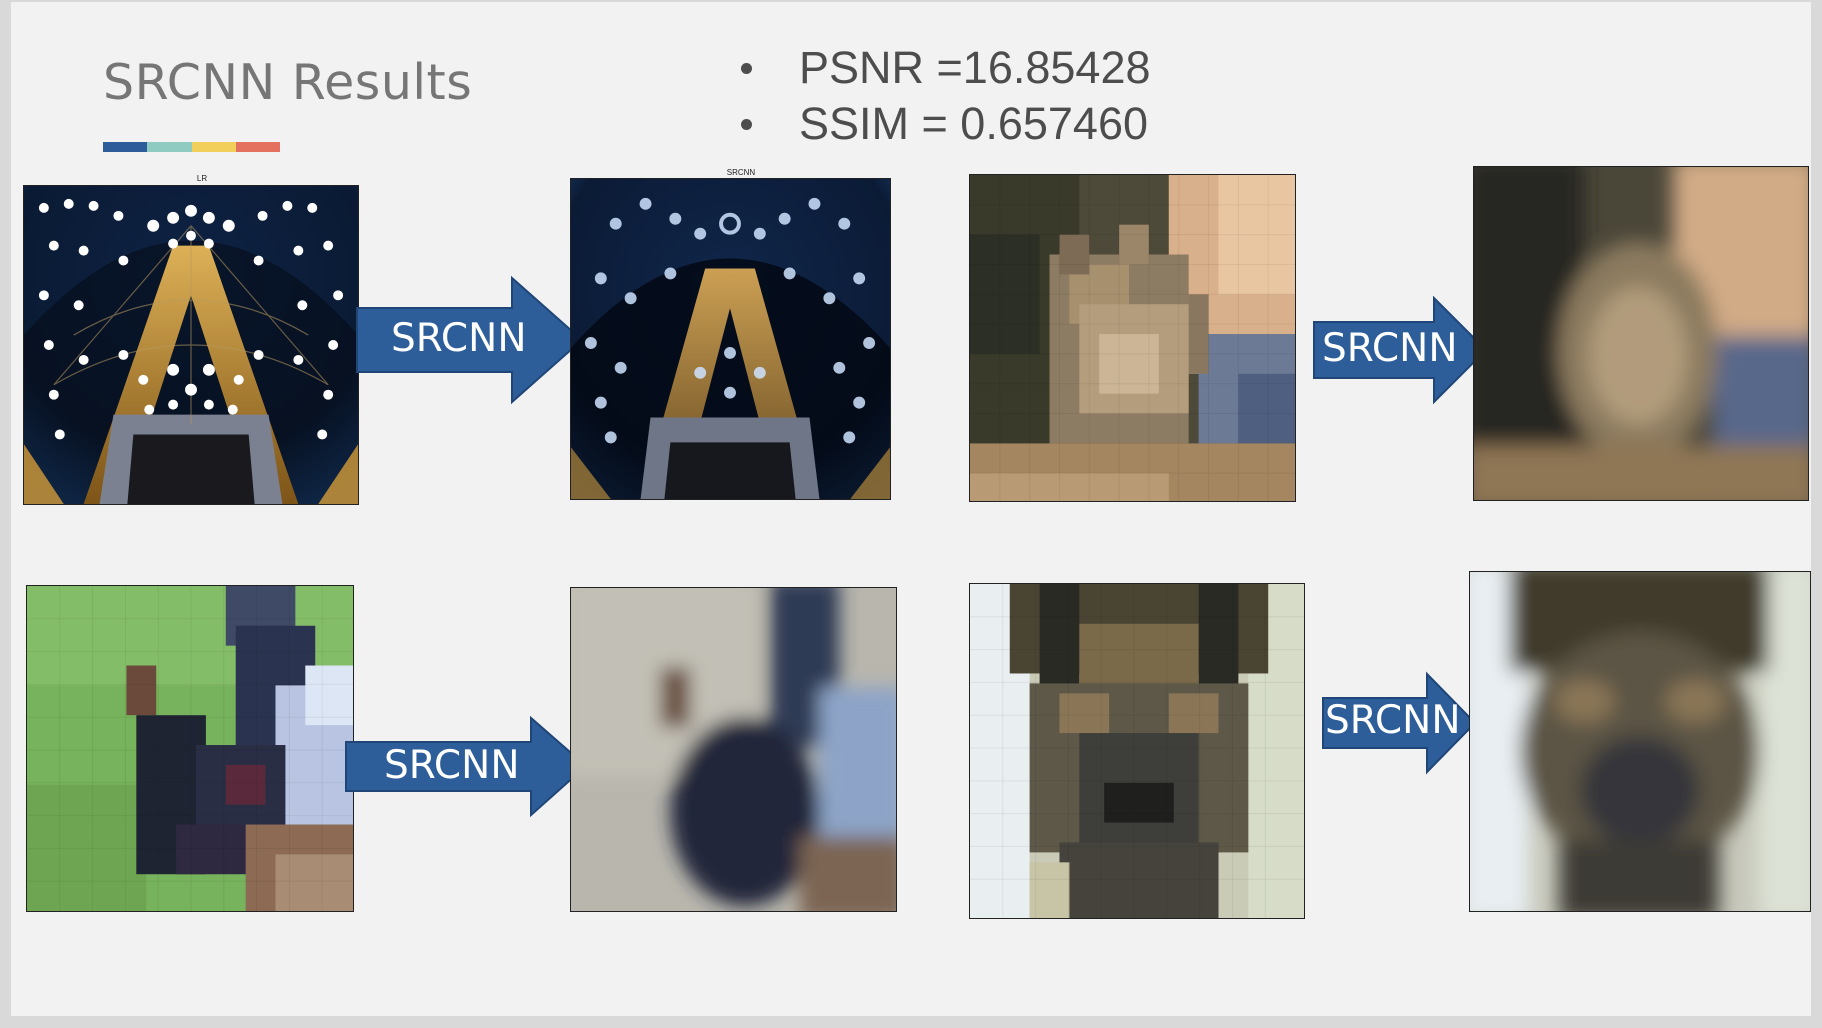 This screenshot has height=1028, width=1822. I want to click on hen-lr-image, so click(190, 748).